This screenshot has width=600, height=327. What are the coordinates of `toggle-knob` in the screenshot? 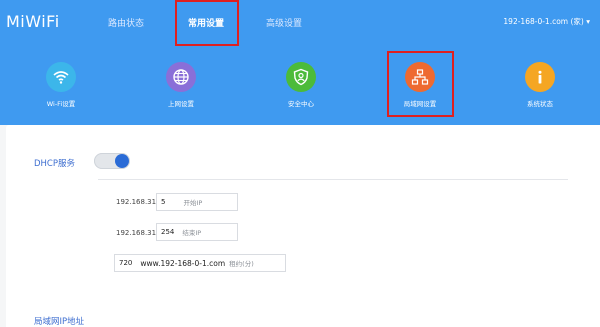 It's located at (122, 161).